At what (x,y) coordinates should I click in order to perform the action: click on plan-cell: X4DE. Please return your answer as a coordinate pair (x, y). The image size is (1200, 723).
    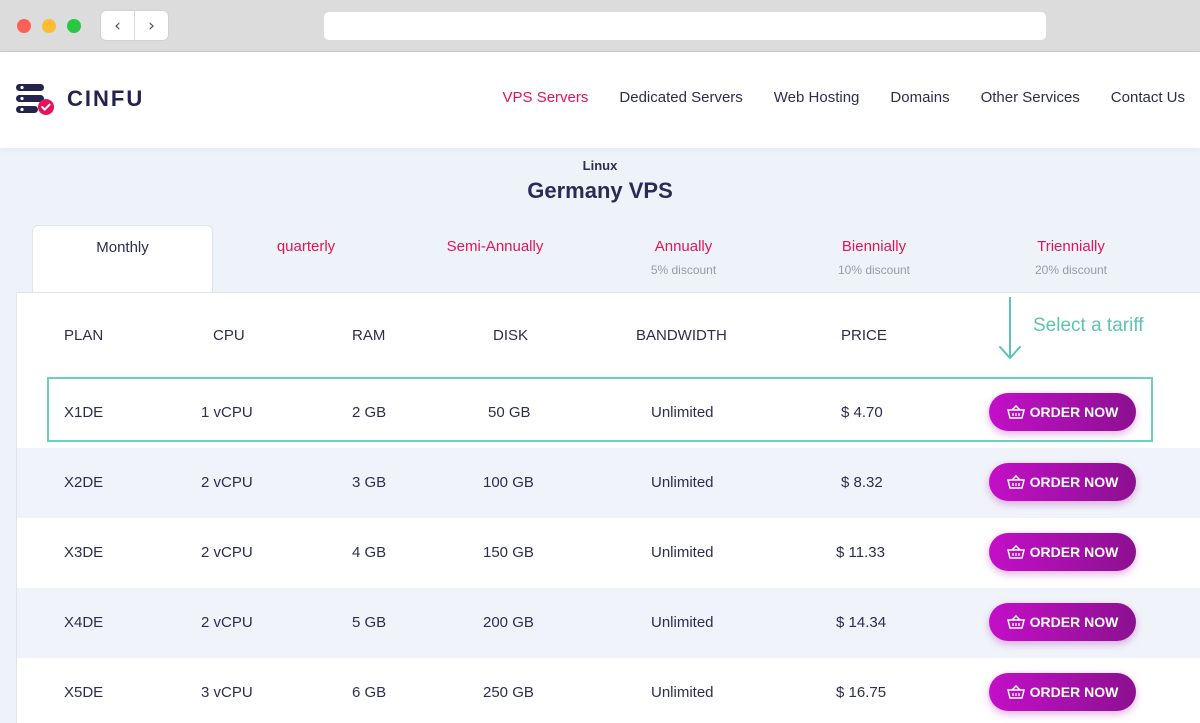
    Looking at the image, I should click on (84, 622).